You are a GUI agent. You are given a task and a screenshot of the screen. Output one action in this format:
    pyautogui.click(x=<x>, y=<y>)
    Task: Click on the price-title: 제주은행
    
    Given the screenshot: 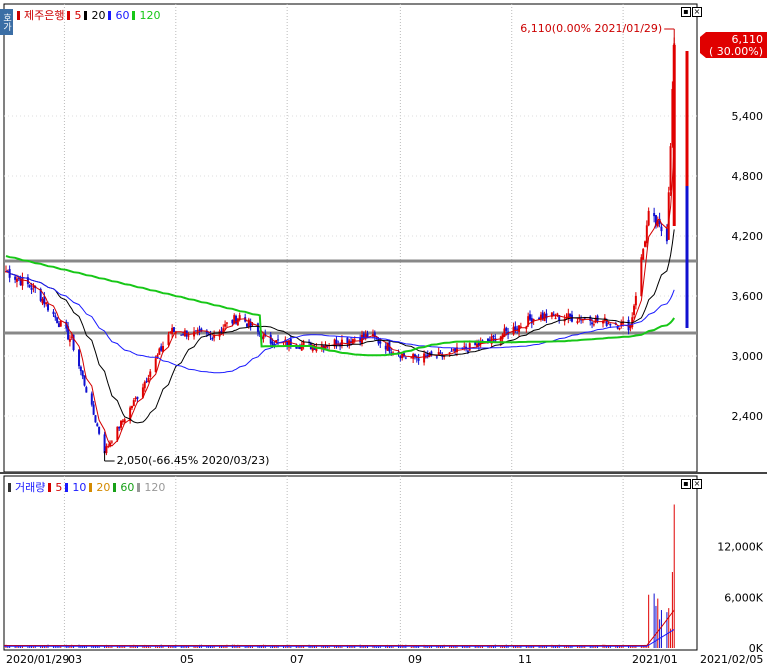 What is the action you would take?
    pyautogui.click(x=44, y=15)
    